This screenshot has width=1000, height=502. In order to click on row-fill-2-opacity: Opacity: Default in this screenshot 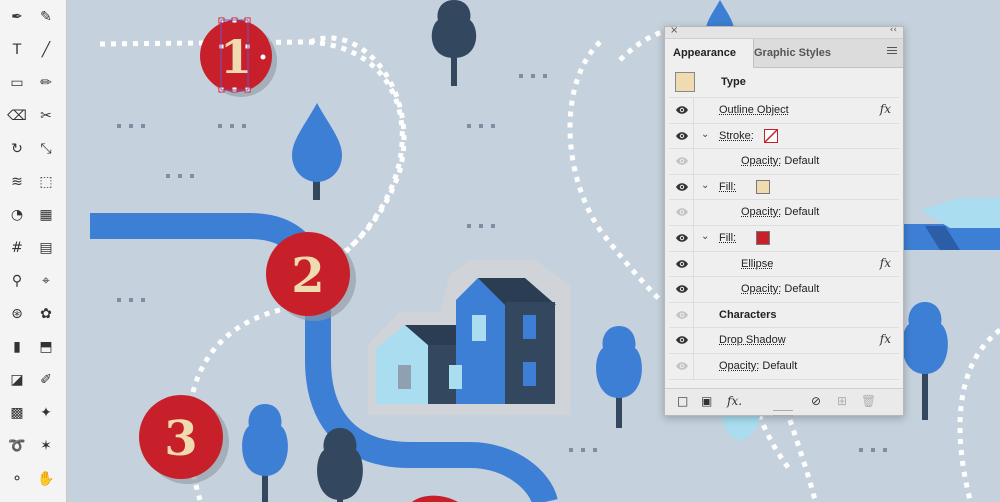, I will do `click(784, 290)`.